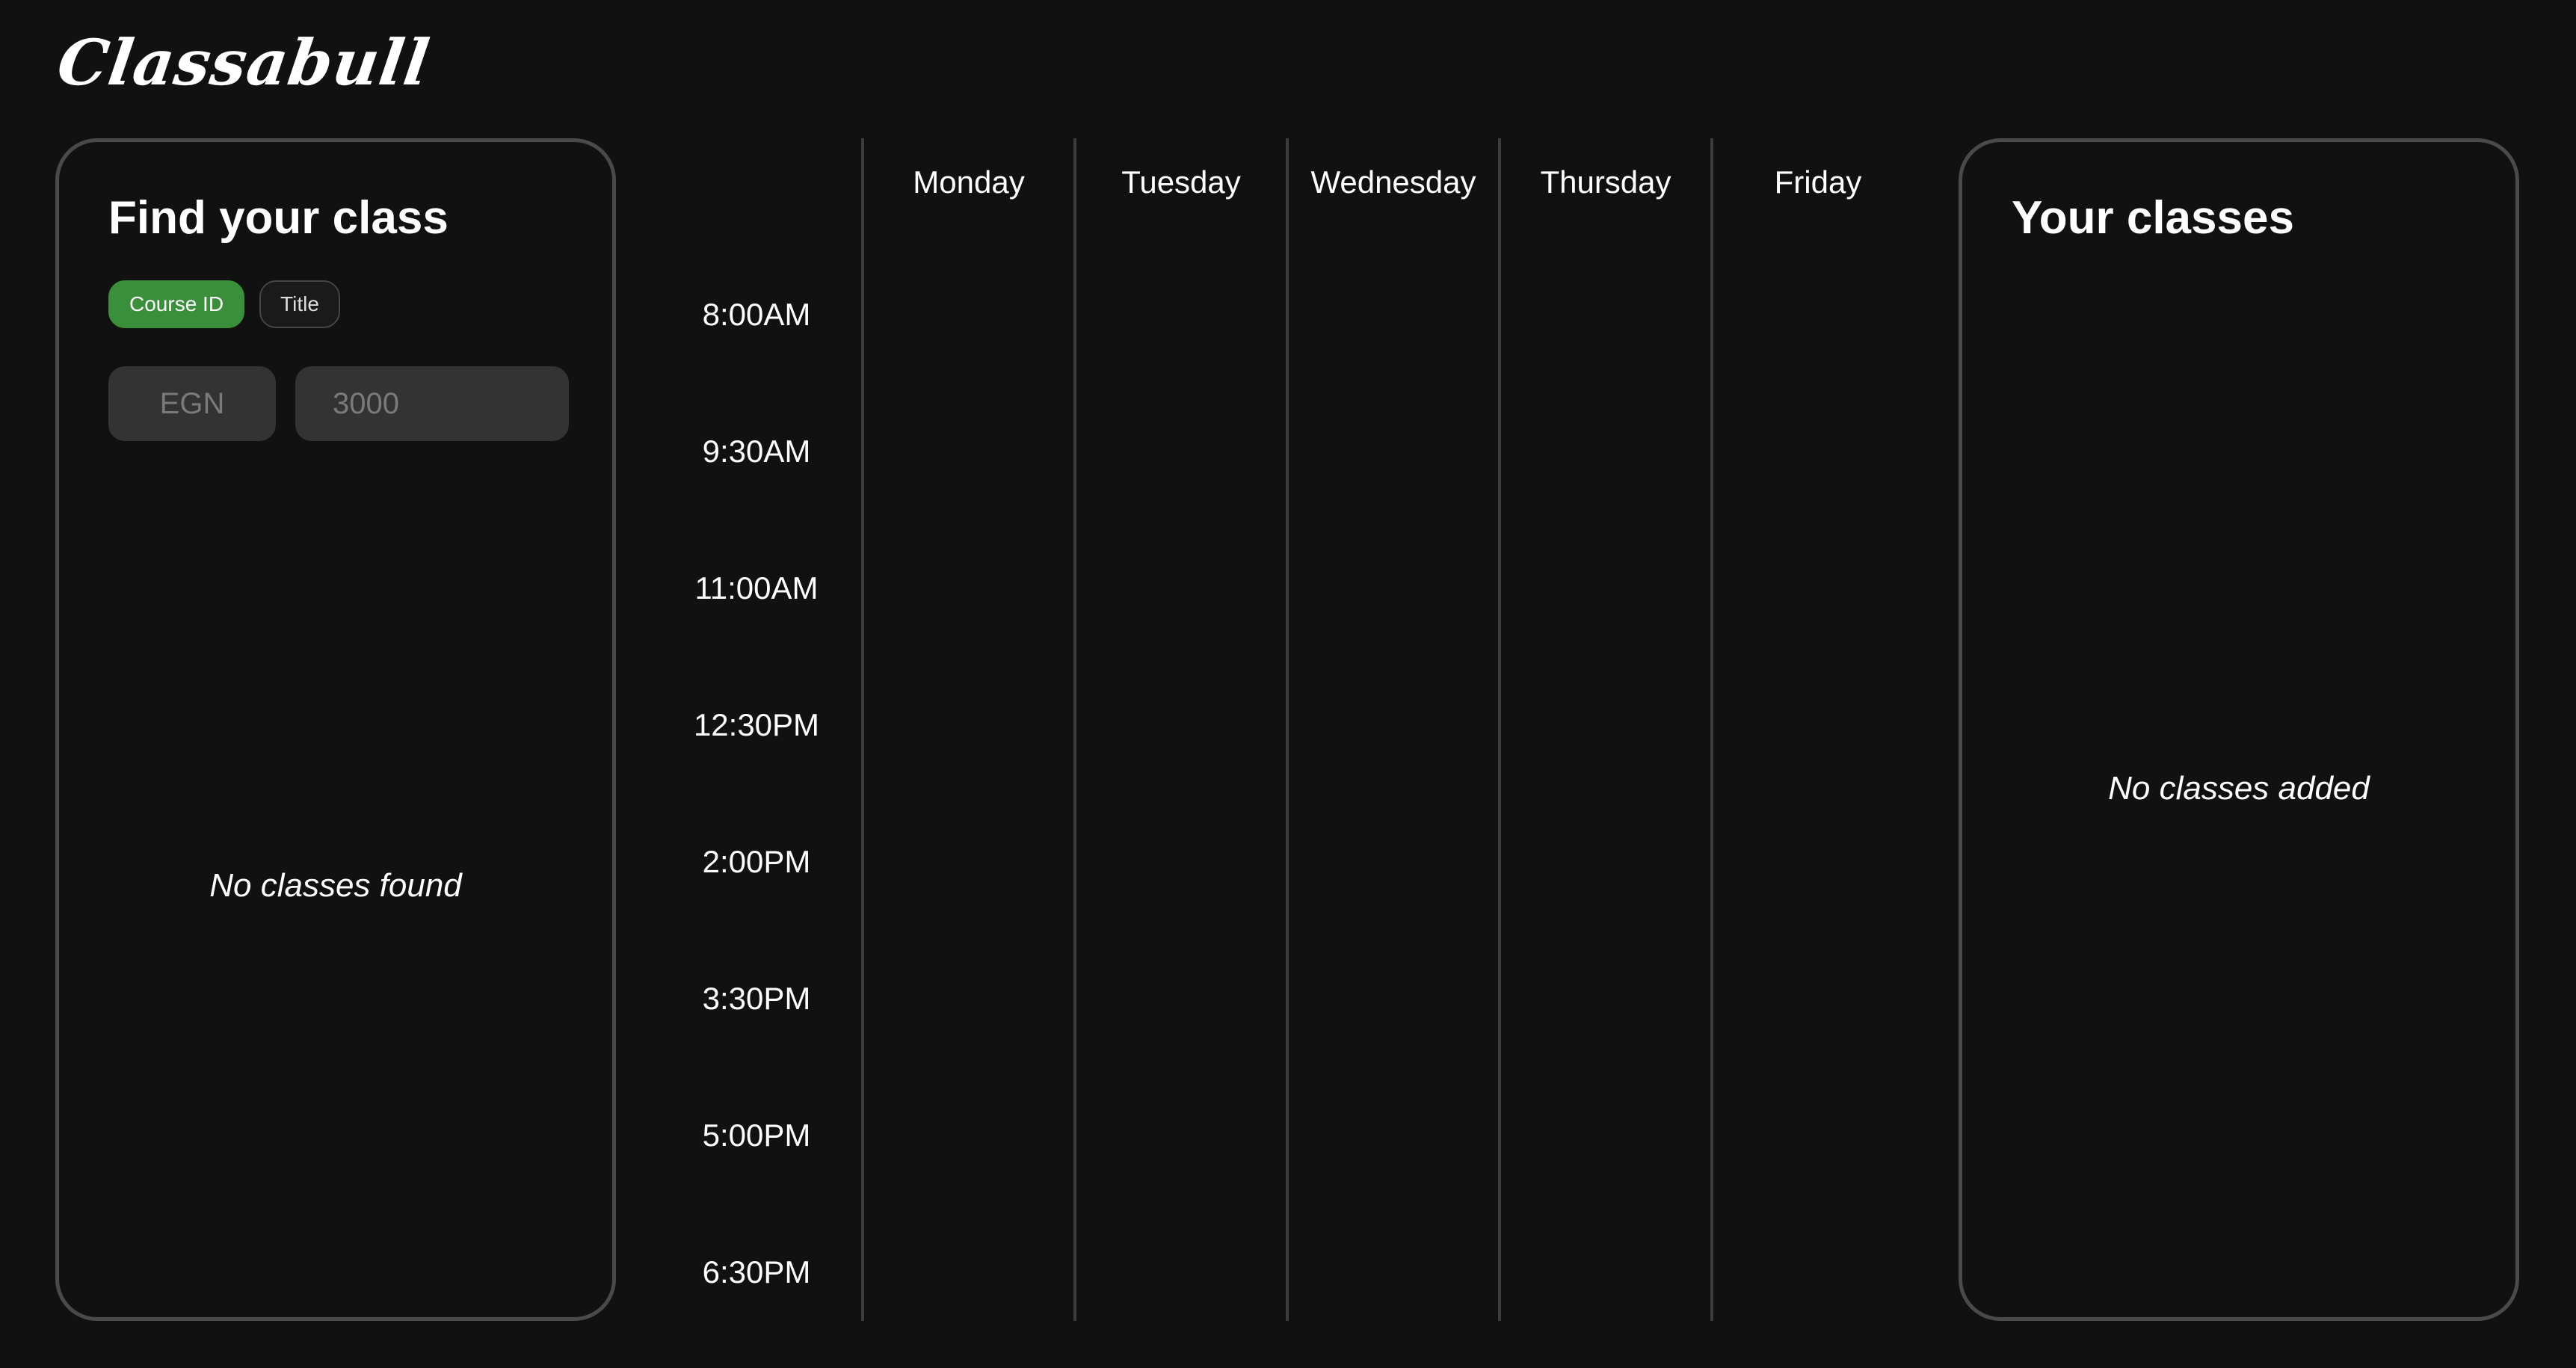  I want to click on department-input, so click(192, 404).